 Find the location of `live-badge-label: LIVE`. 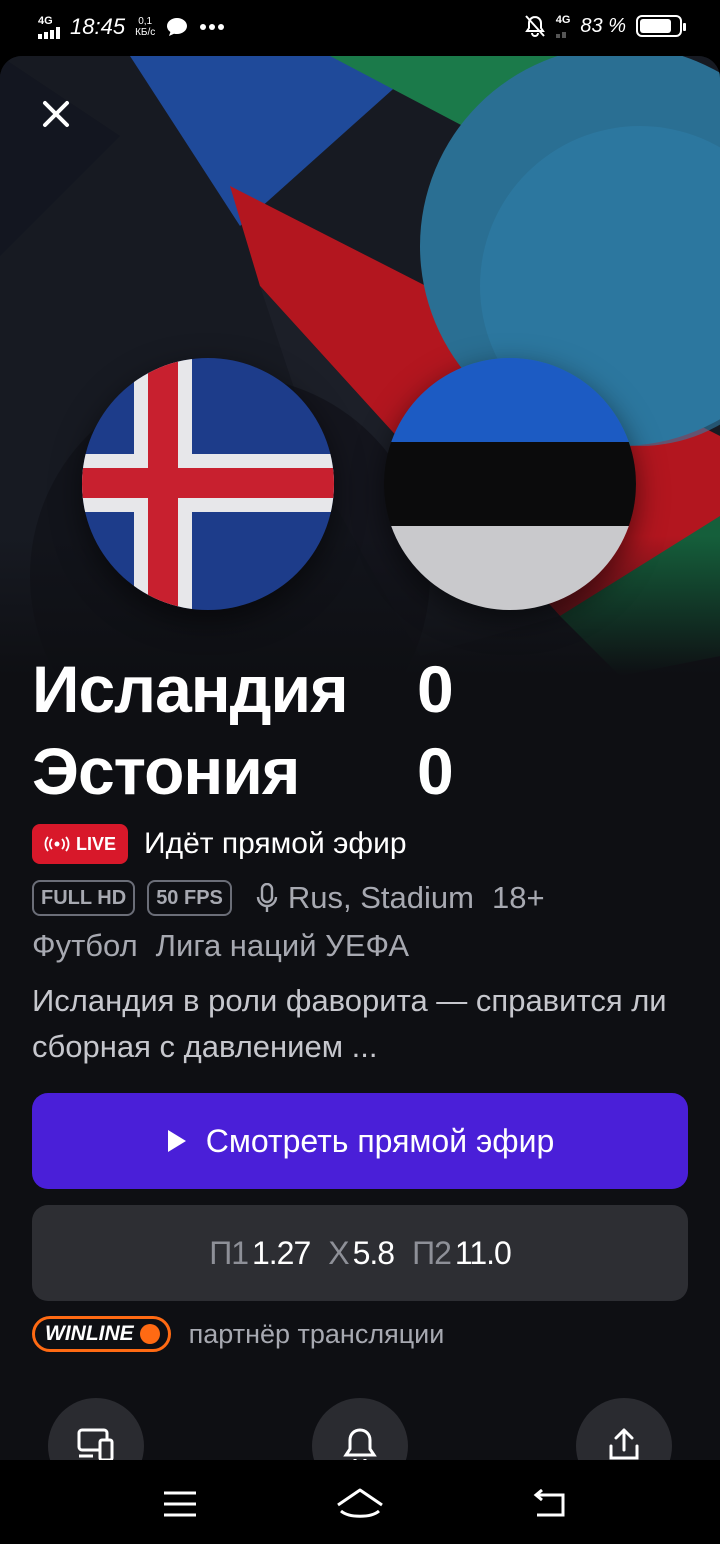

live-badge-label: LIVE is located at coordinates (96, 843).